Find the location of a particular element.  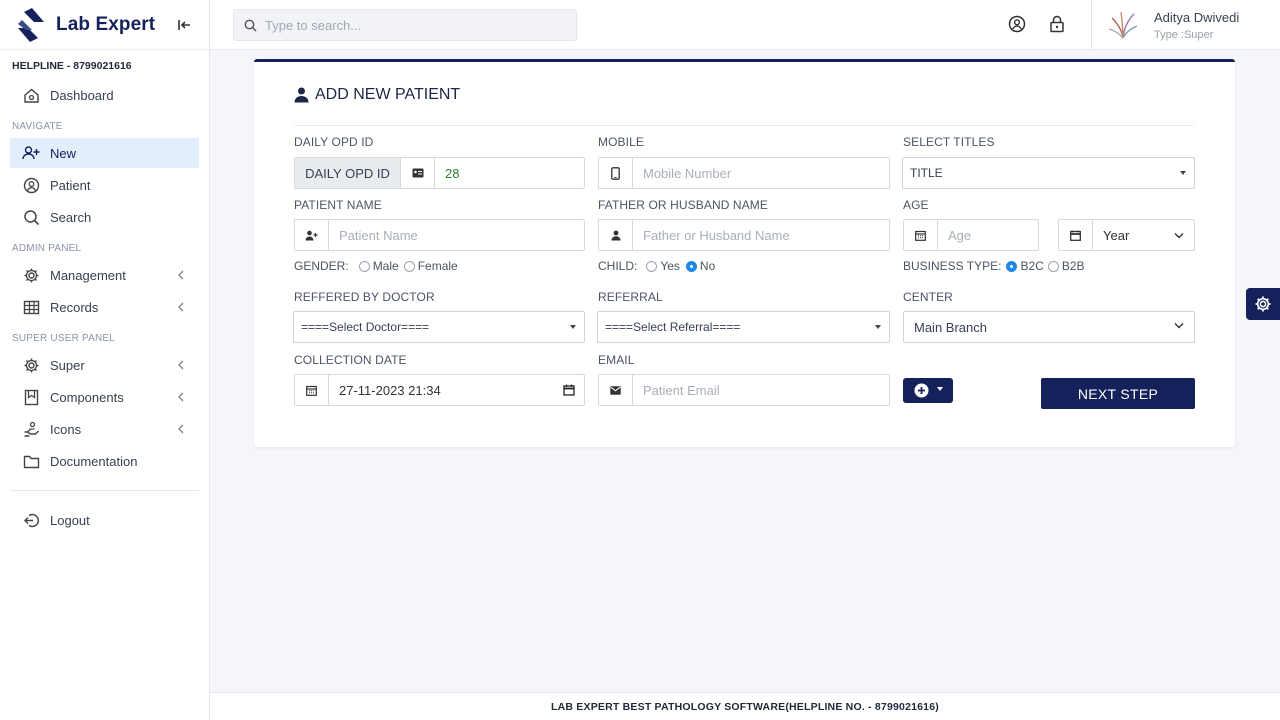

sidebar-item-label: Super is located at coordinates (67, 365).